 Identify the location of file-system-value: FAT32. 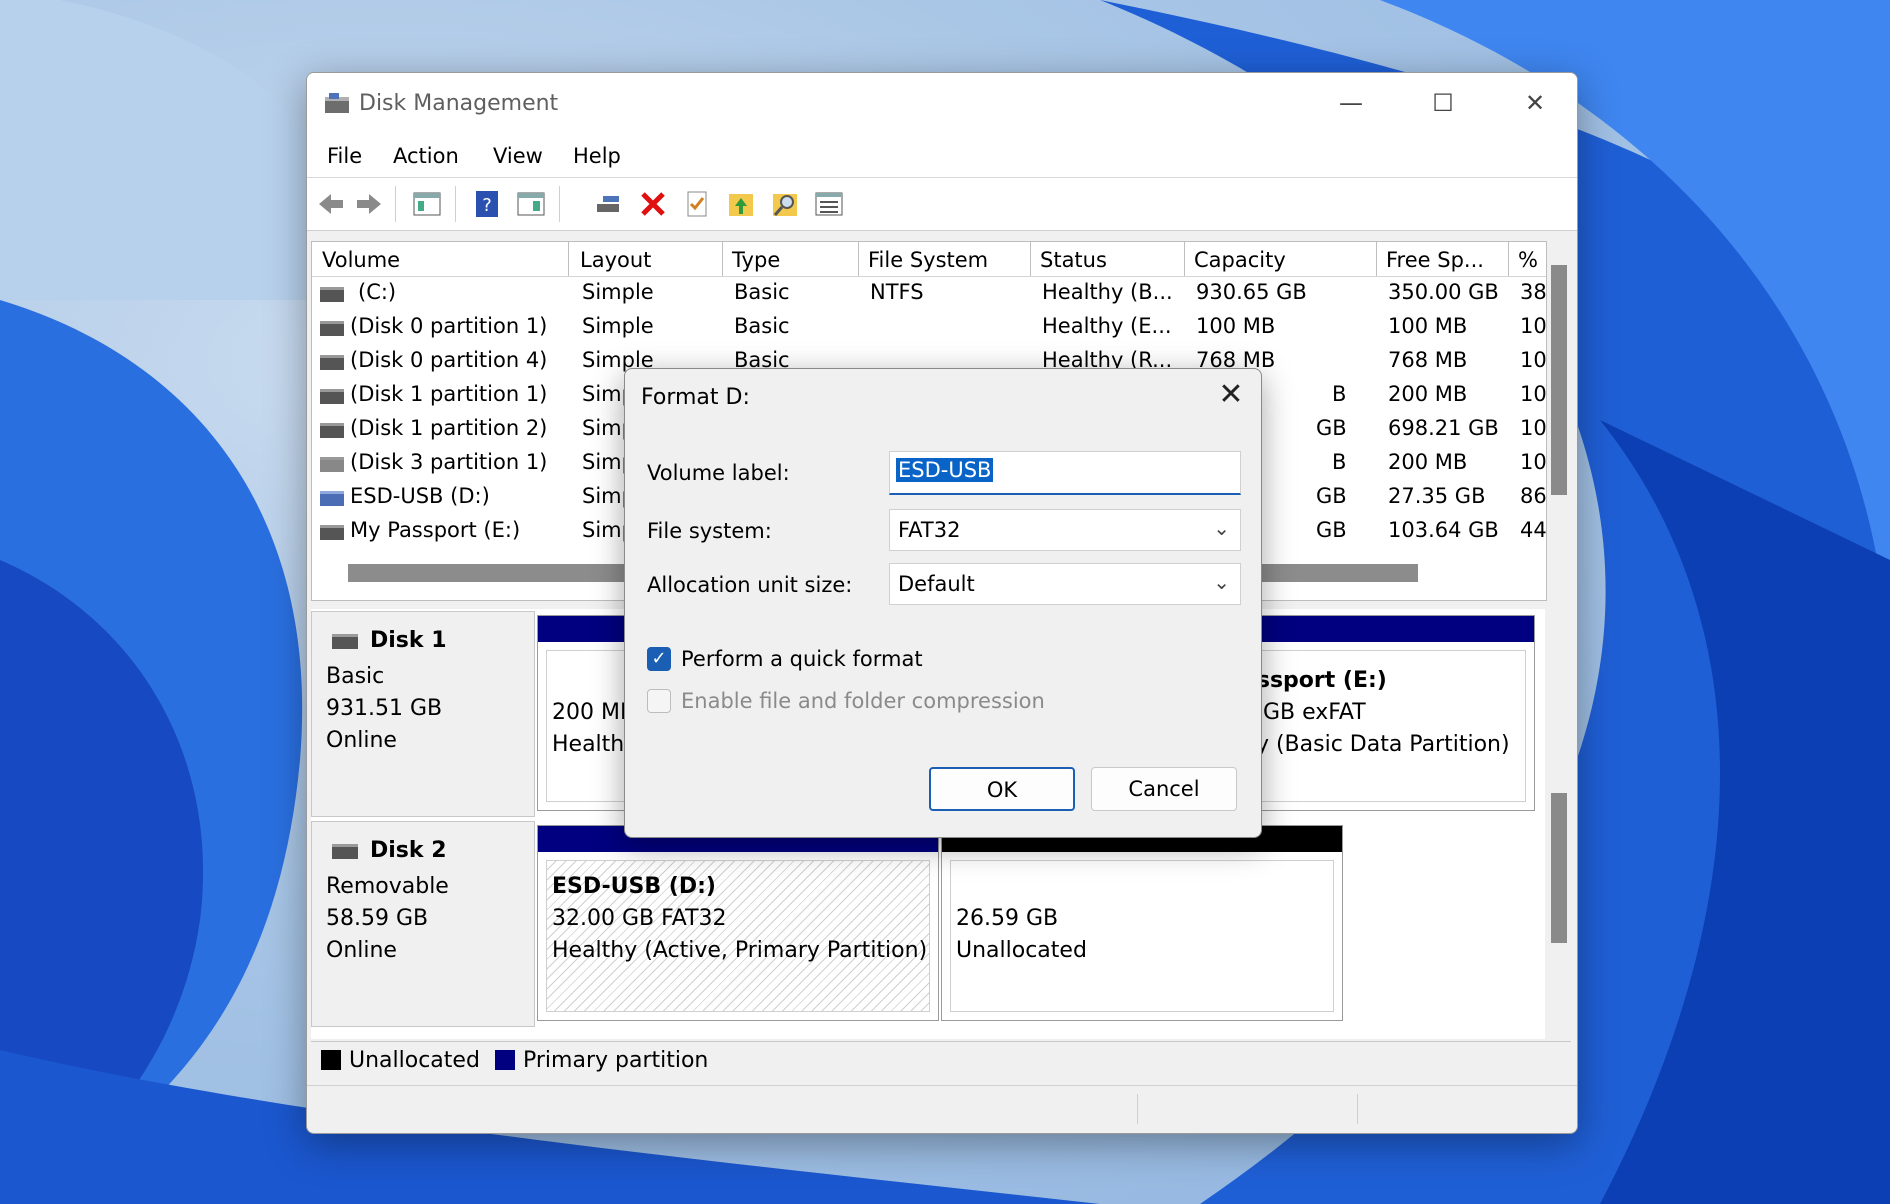
(929, 530).